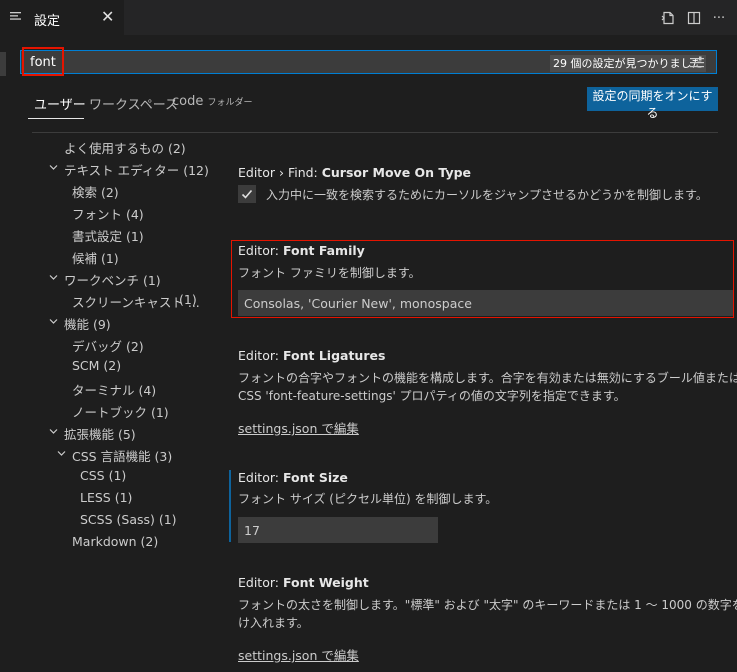 The height and width of the screenshot is (672, 737). Describe the element at coordinates (188, 101) in the screenshot. I see `folder-name: code` at that location.